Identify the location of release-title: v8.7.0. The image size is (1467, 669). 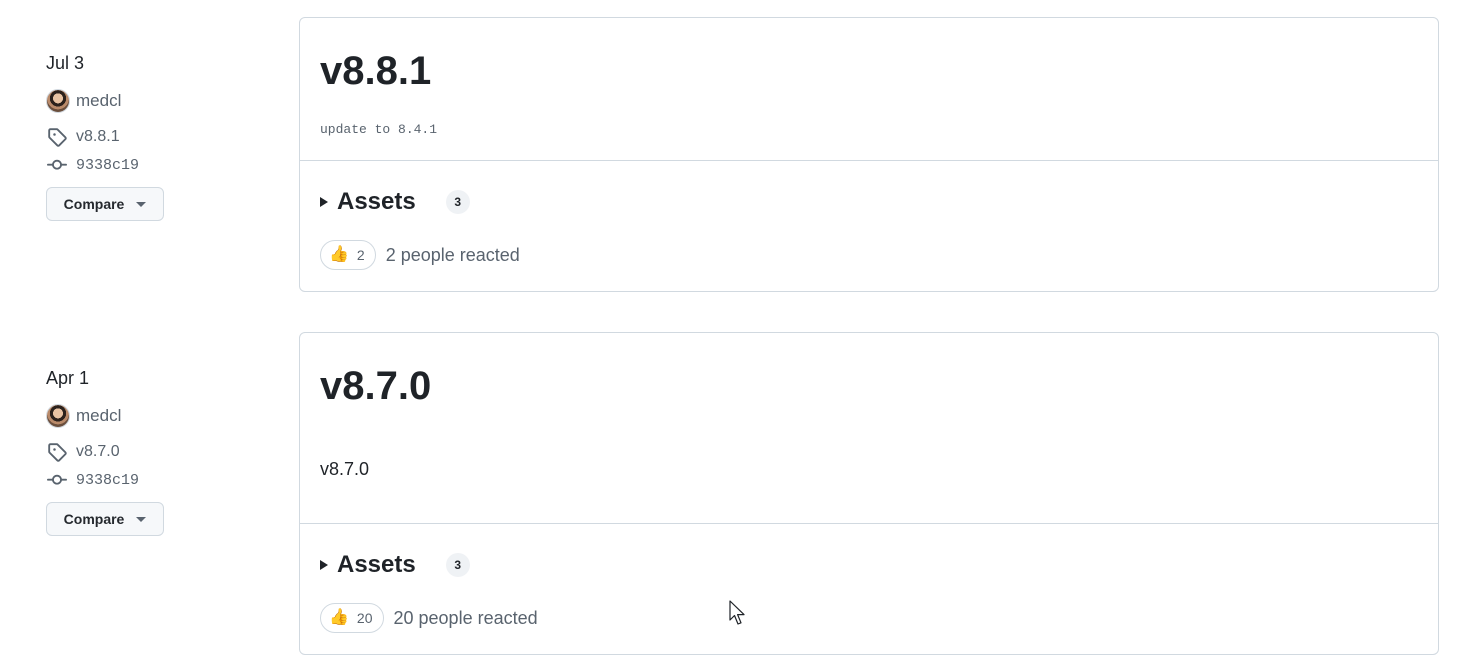
(375, 386).